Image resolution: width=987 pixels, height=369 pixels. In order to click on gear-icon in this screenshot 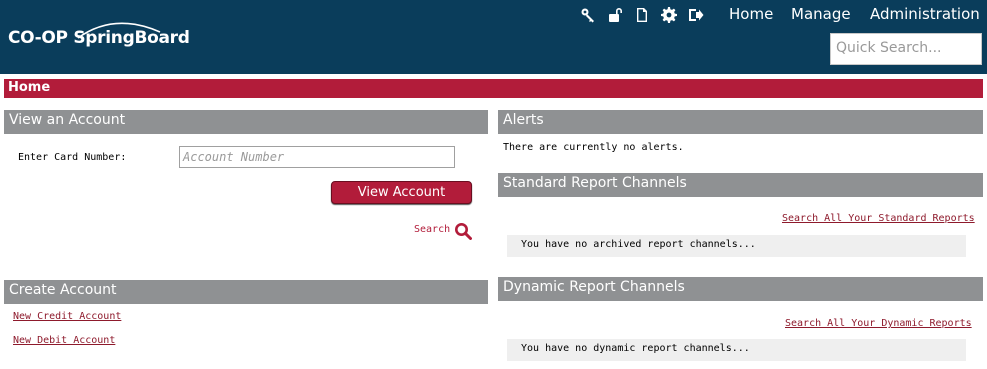, I will do `click(668, 14)`.